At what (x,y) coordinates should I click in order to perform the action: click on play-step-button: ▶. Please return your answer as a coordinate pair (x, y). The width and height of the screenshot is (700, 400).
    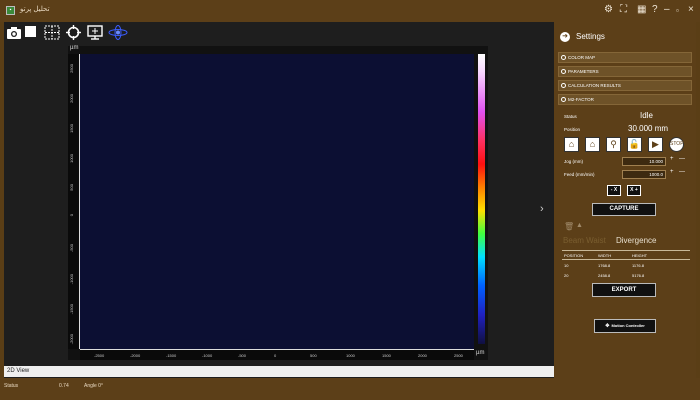
    Looking at the image, I should click on (655, 144).